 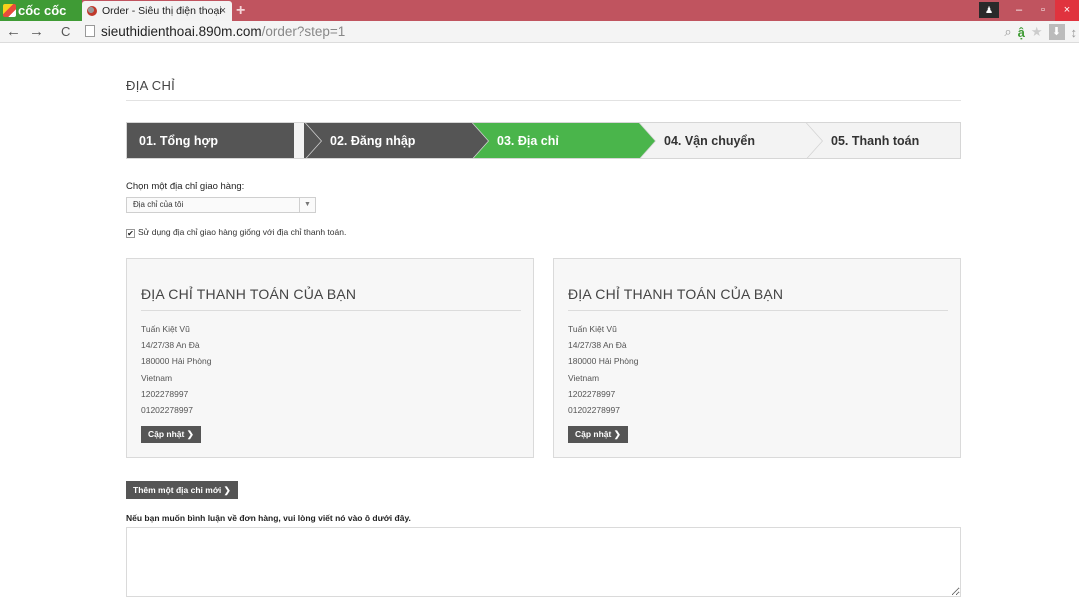 What do you see at coordinates (303, 31) in the screenshot?
I see `url-path: /order?step=1` at bounding box center [303, 31].